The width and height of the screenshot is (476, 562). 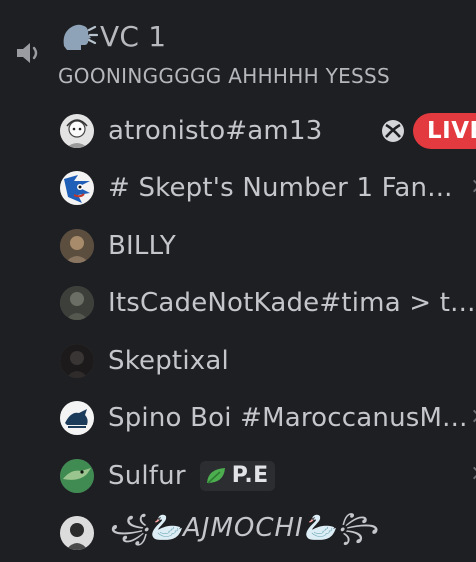 What do you see at coordinates (393, 131) in the screenshot?
I see `xbox-icon` at bounding box center [393, 131].